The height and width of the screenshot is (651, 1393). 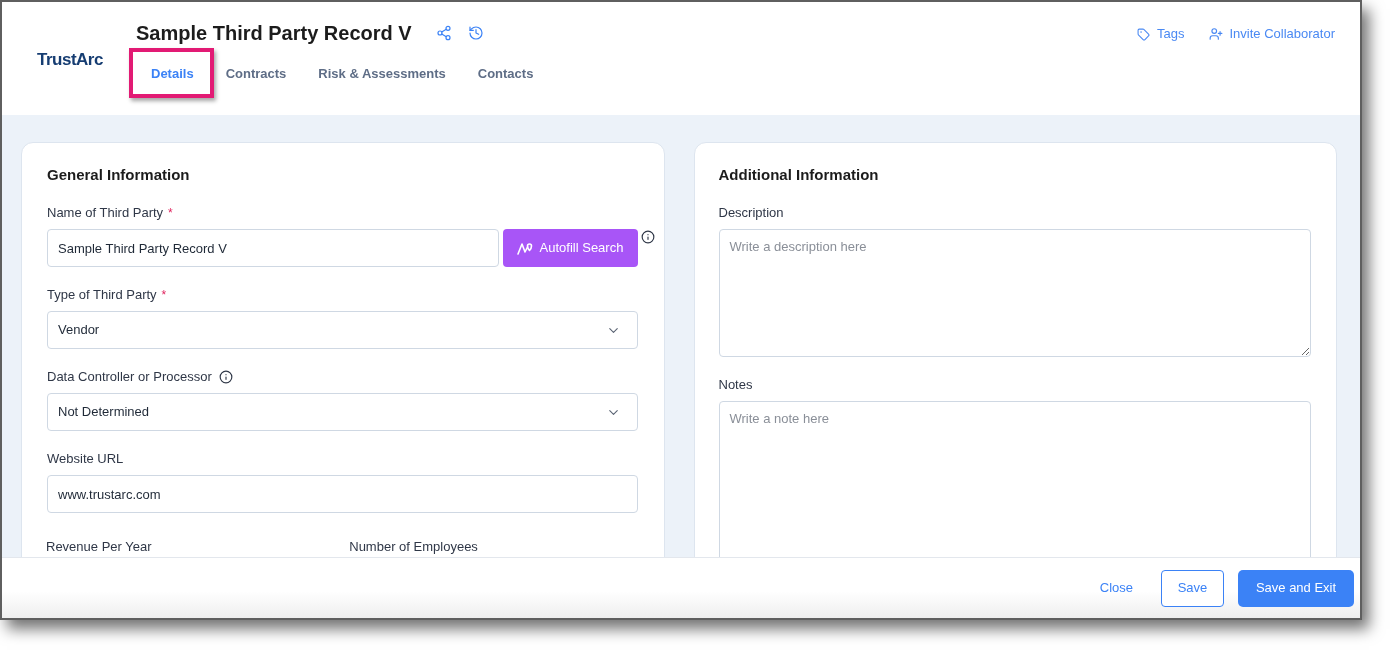 I want to click on text-input: www.trustarc.com, so click(x=342, y=494).